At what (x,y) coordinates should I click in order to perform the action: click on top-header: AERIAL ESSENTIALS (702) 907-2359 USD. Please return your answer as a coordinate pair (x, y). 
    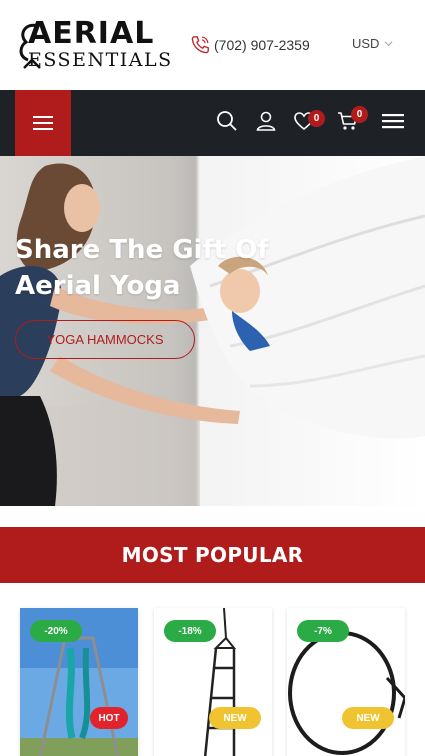
    Looking at the image, I should click on (212, 45).